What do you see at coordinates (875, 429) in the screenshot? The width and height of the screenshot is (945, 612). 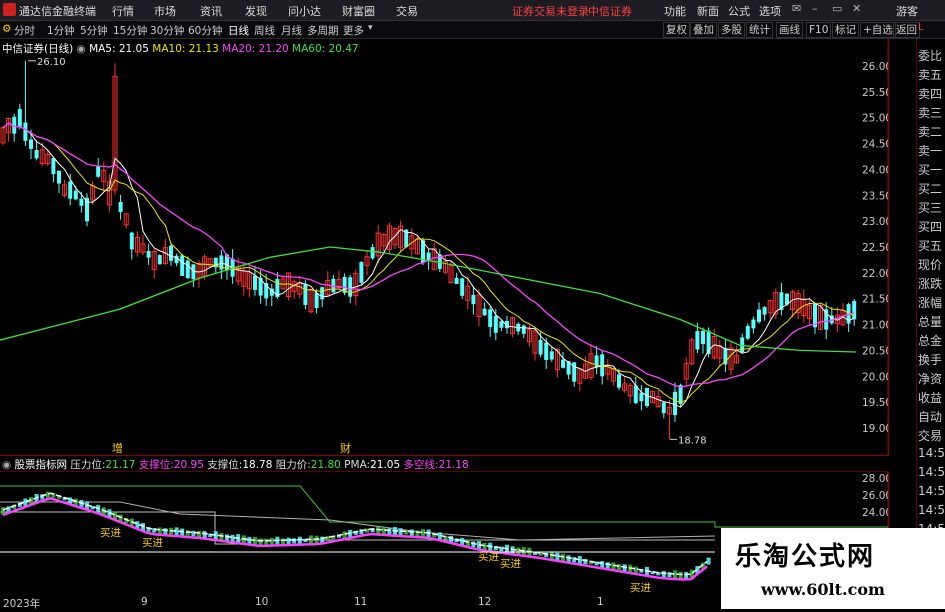 I see `y-tick-label: 19.00` at bounding box center [875, 429].